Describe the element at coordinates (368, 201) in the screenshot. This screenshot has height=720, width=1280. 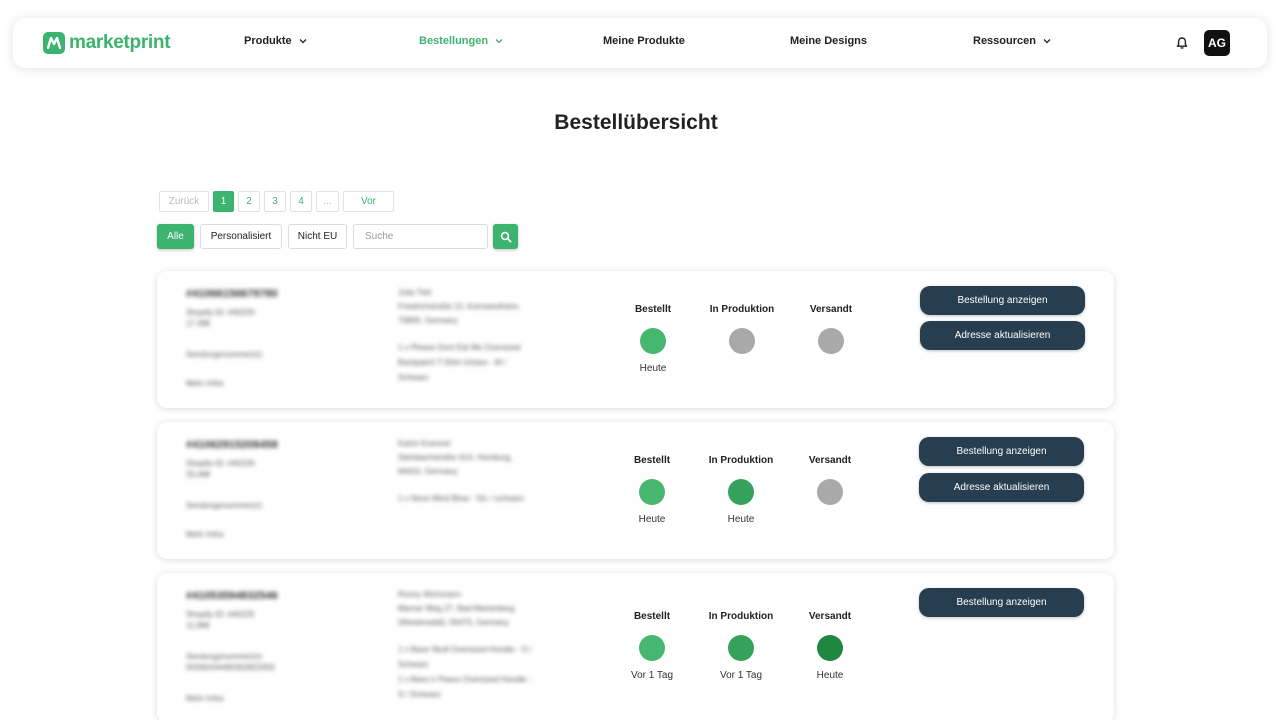
I see `pagination-next-button: Vor` at that location.